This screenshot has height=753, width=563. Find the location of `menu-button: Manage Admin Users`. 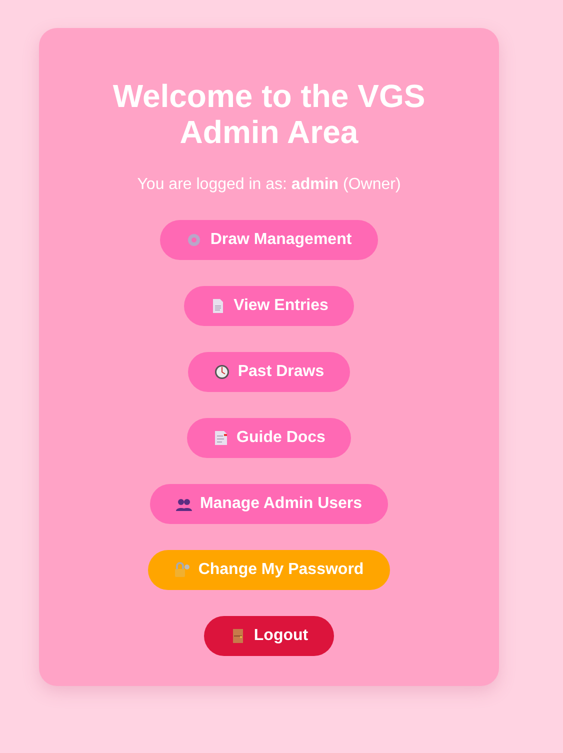

menu-button: Manage Admin Users is located at coordinates (269, 504).